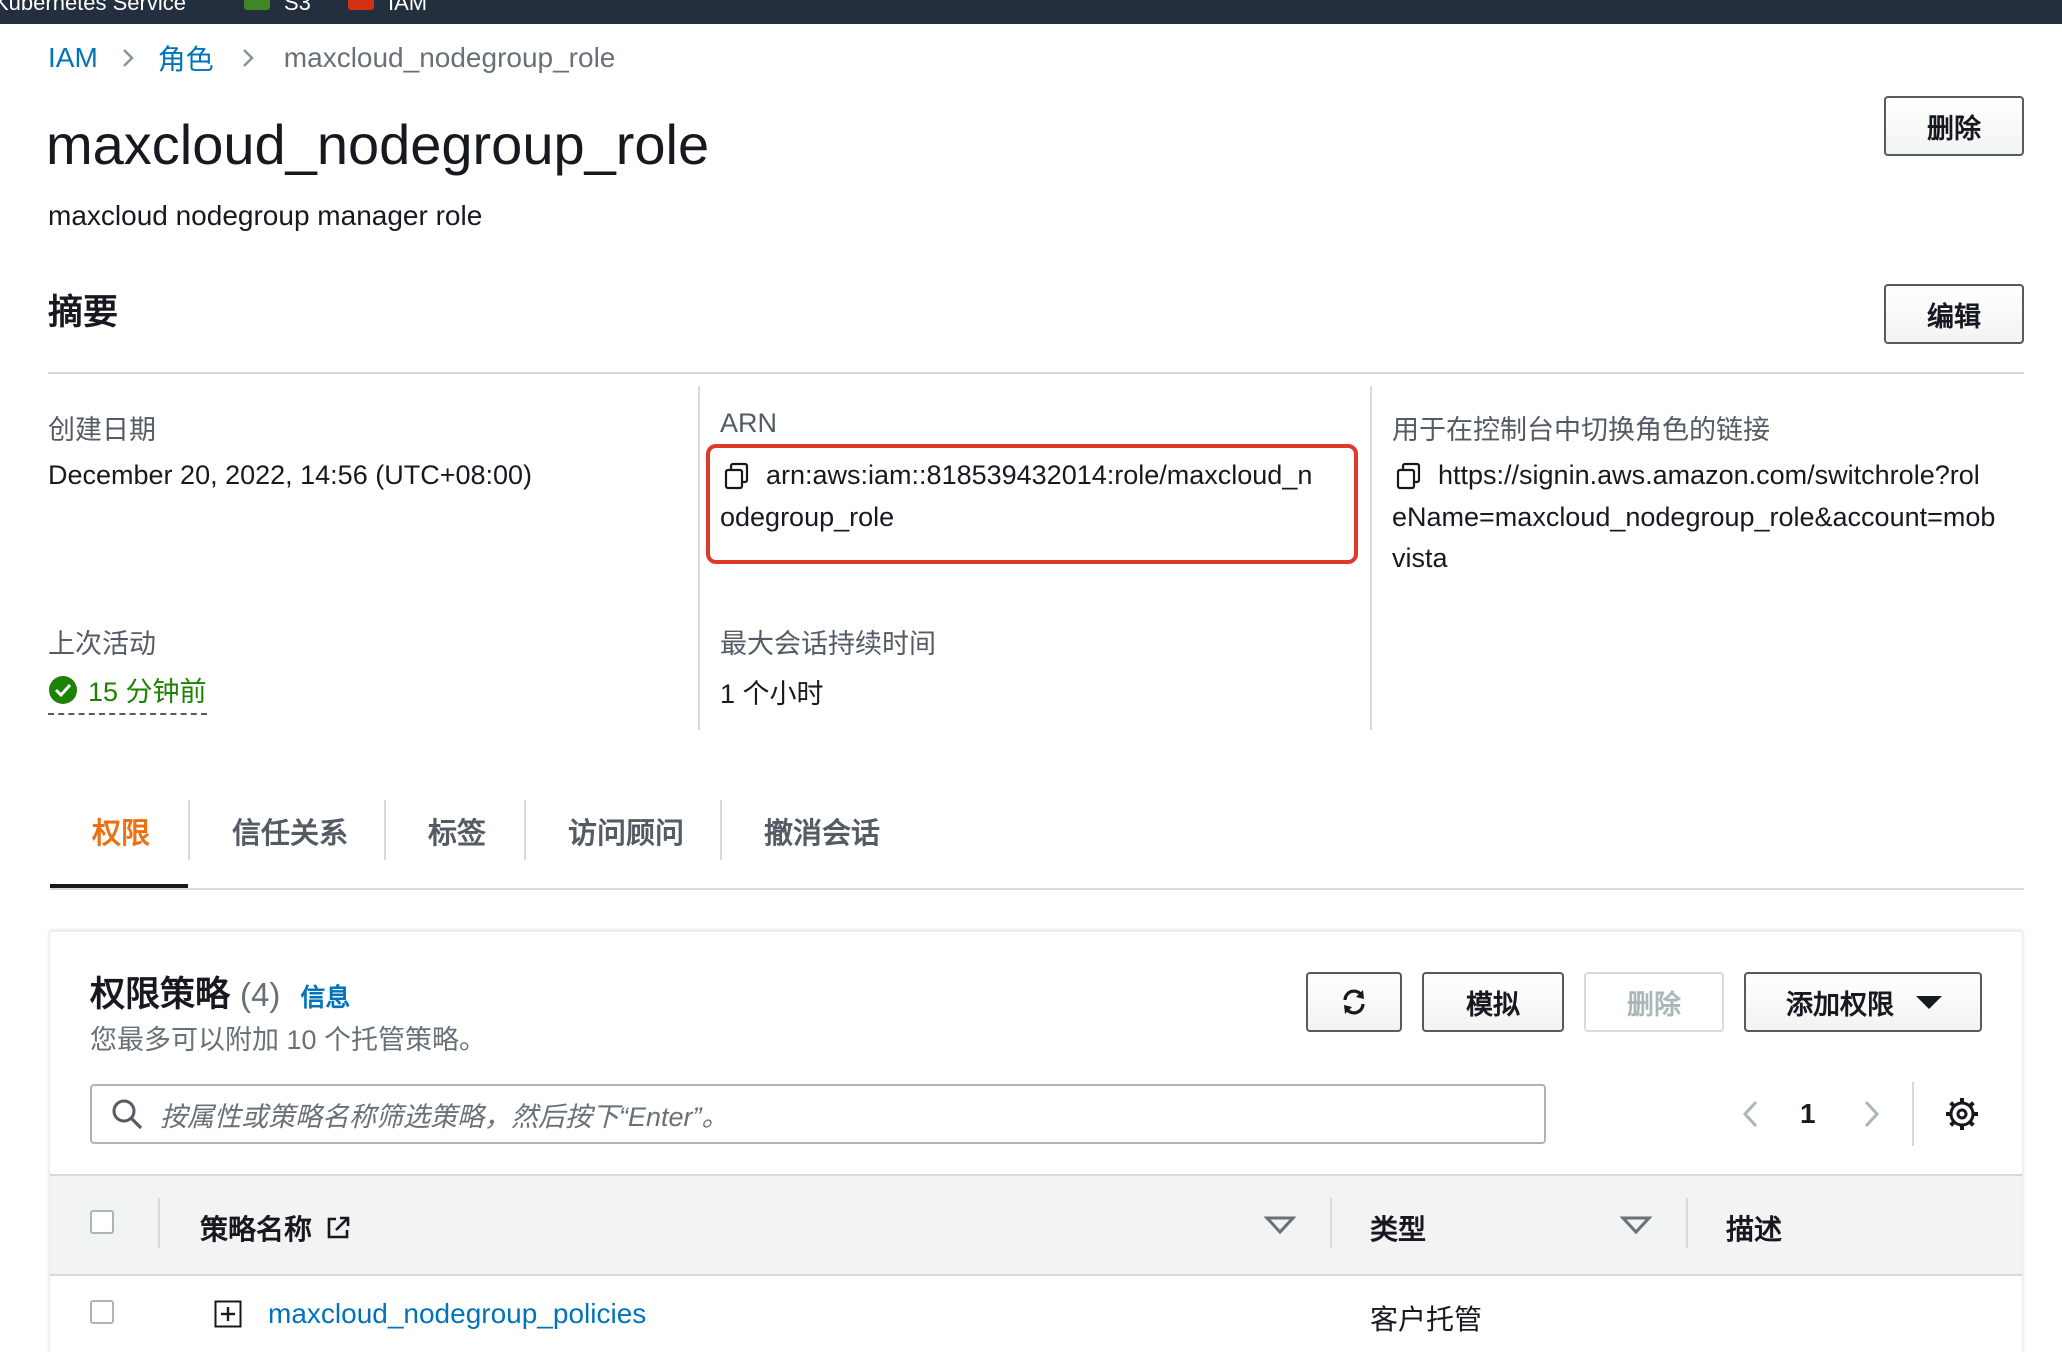 The width and height of the screenshot is (2062, 1352). I want to click on summary-heading: 摘要, so click(83, 312).